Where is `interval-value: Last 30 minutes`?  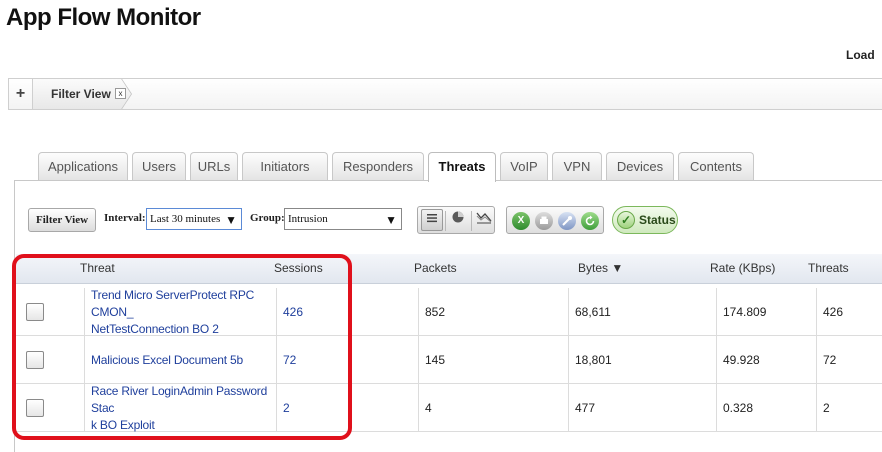
interval-value: Last 30 minutes is located at coordinates (185, 219).